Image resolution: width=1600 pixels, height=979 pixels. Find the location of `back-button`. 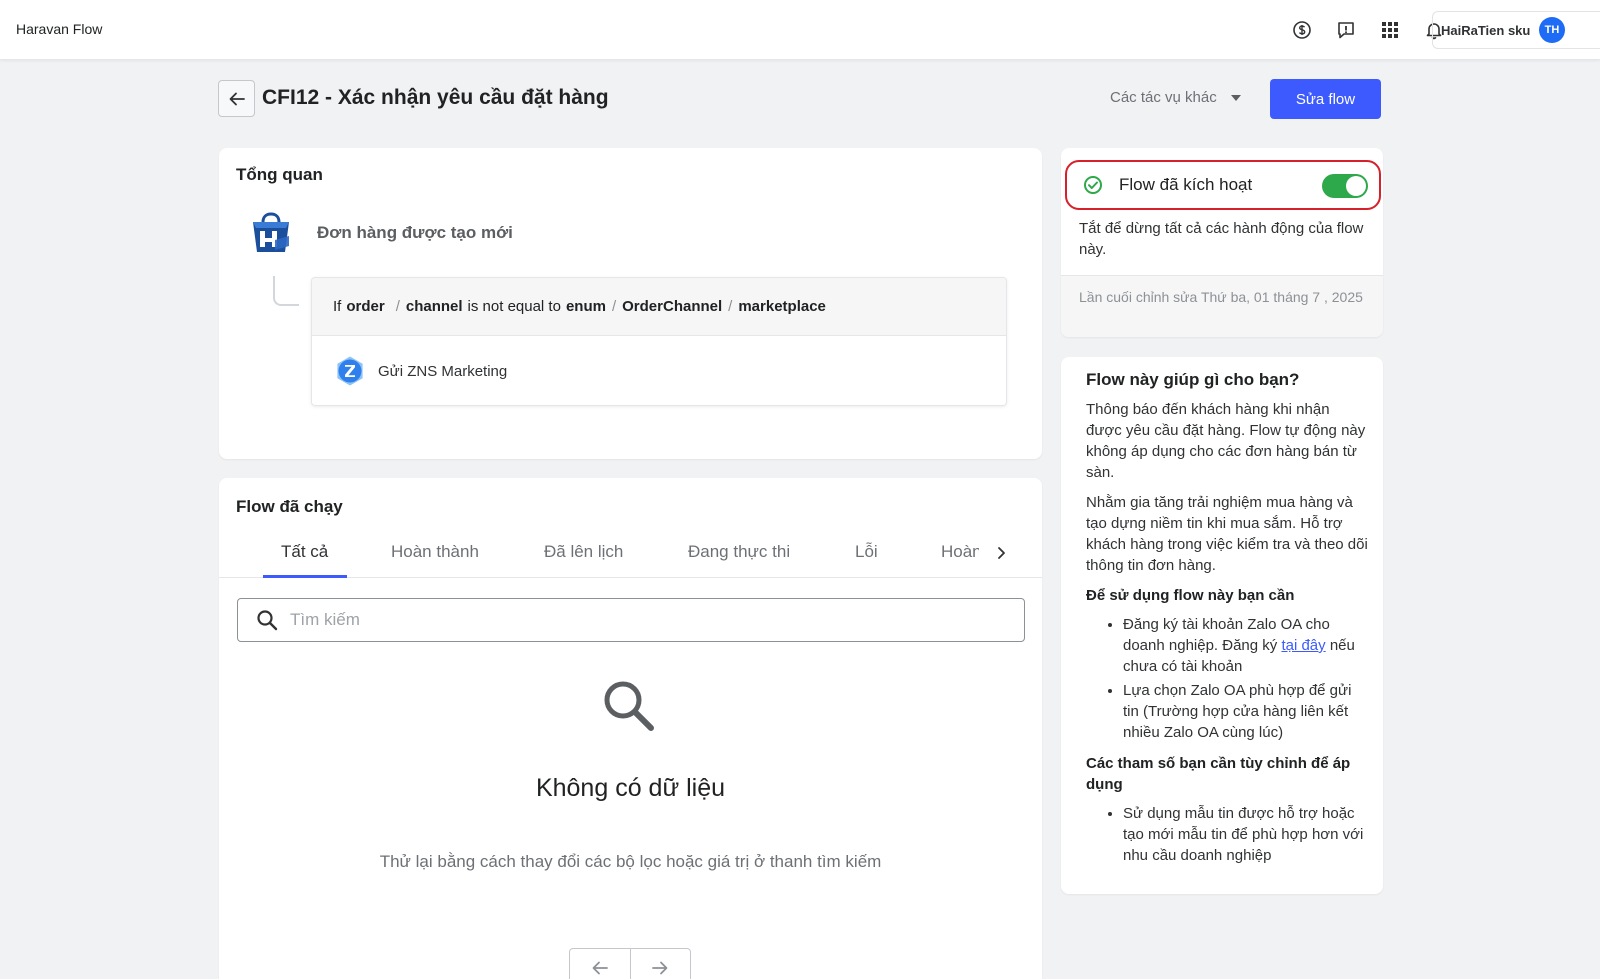

back-button is located at coordinates (236, 98).